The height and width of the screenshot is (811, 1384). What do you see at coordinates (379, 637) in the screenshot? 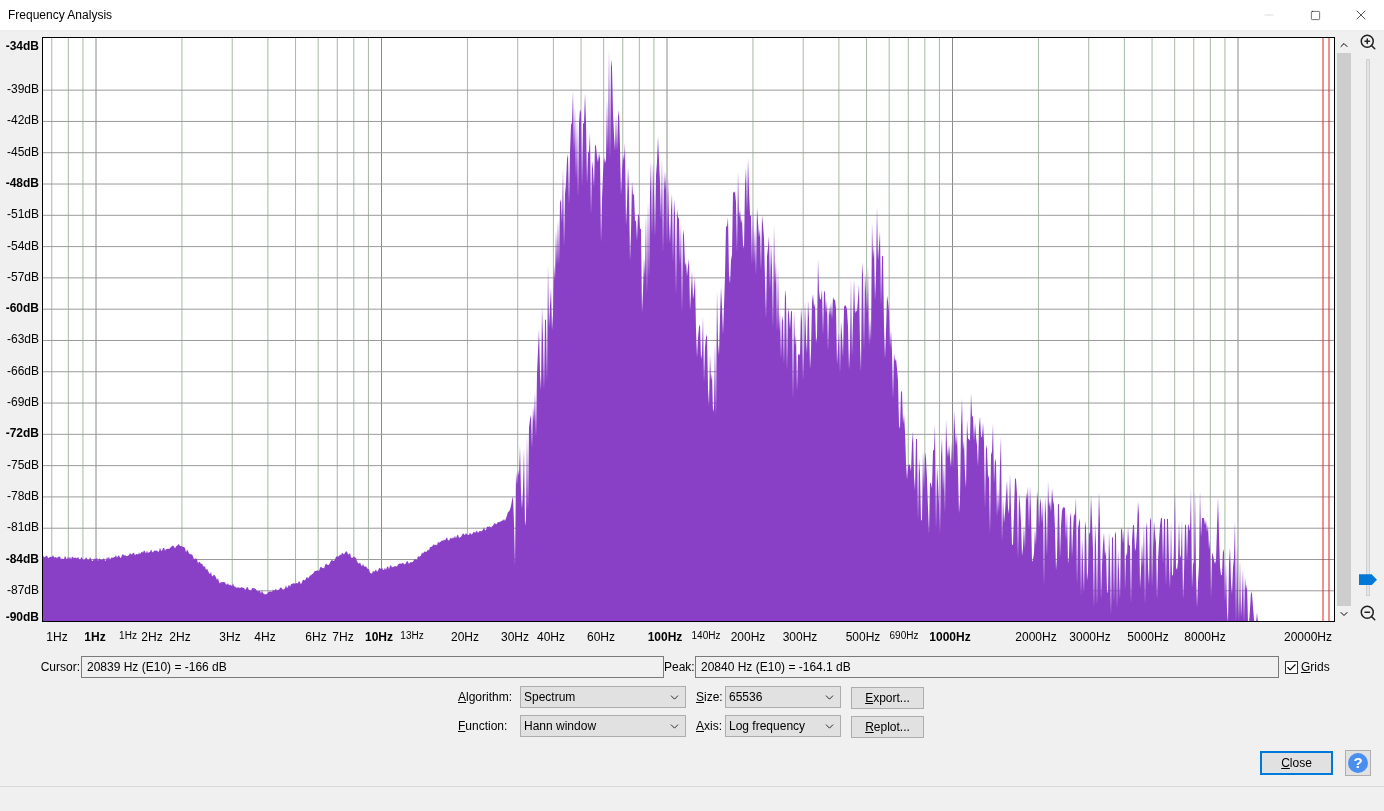
I see `x-axis-label: 10Hz` at bounding box center [379, 637].